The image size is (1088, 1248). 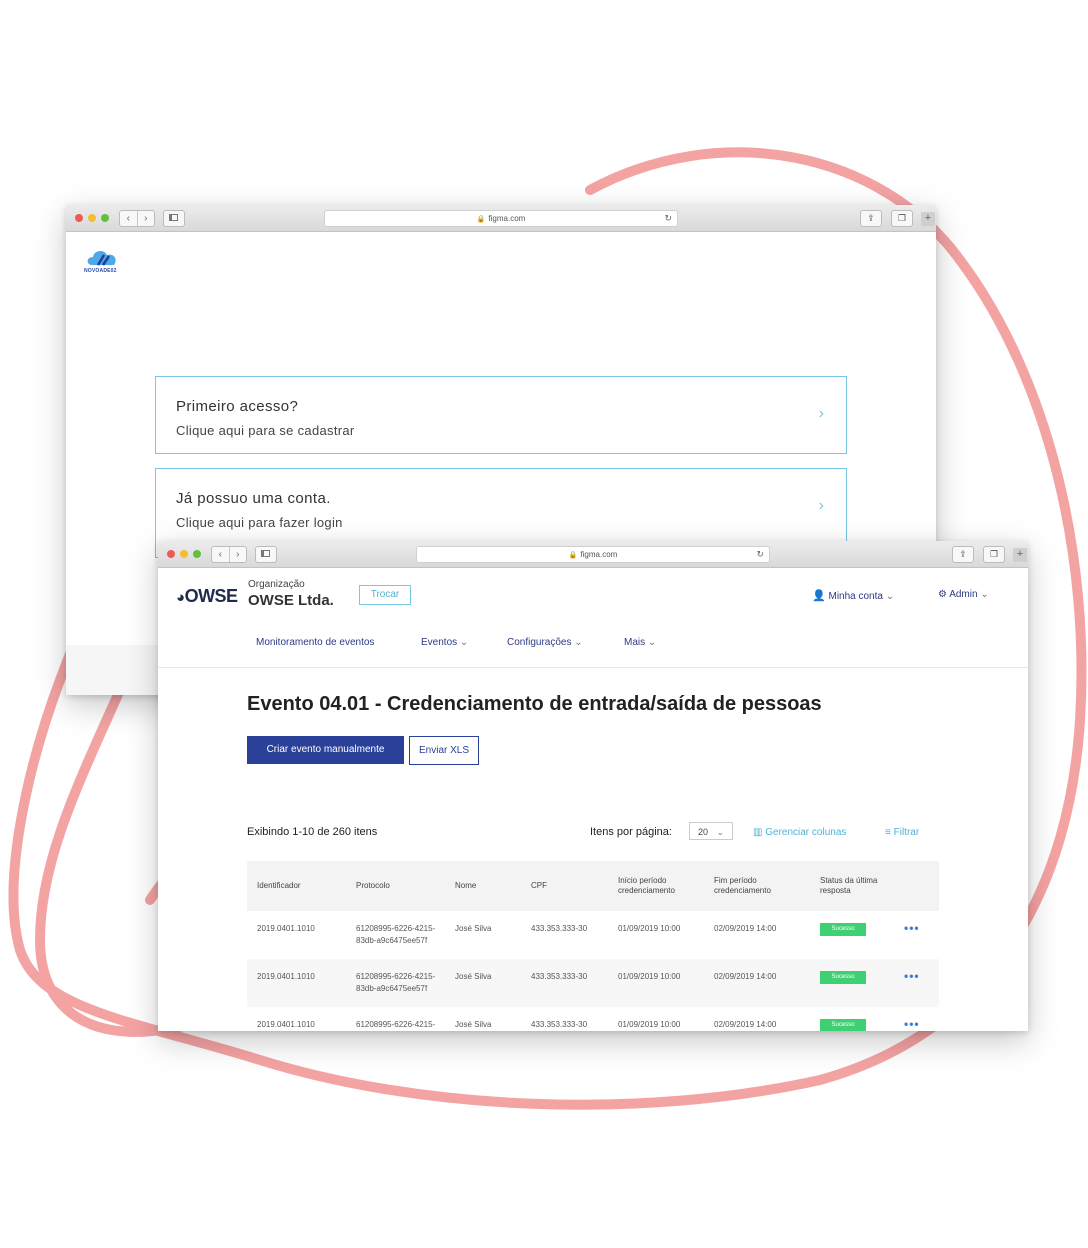 I want to click on user-icon: 👤, so click(x=819, y=596).